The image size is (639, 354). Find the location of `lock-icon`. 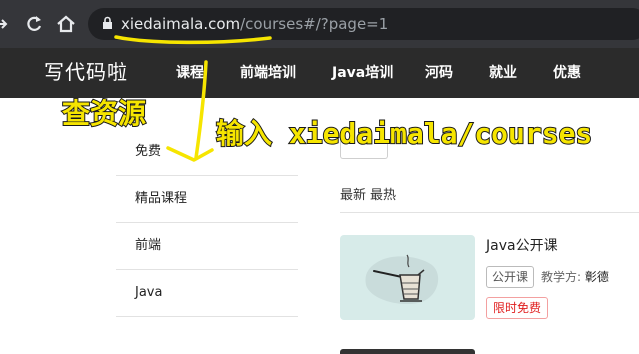

lock-icon is located at coordinates (107, 24).